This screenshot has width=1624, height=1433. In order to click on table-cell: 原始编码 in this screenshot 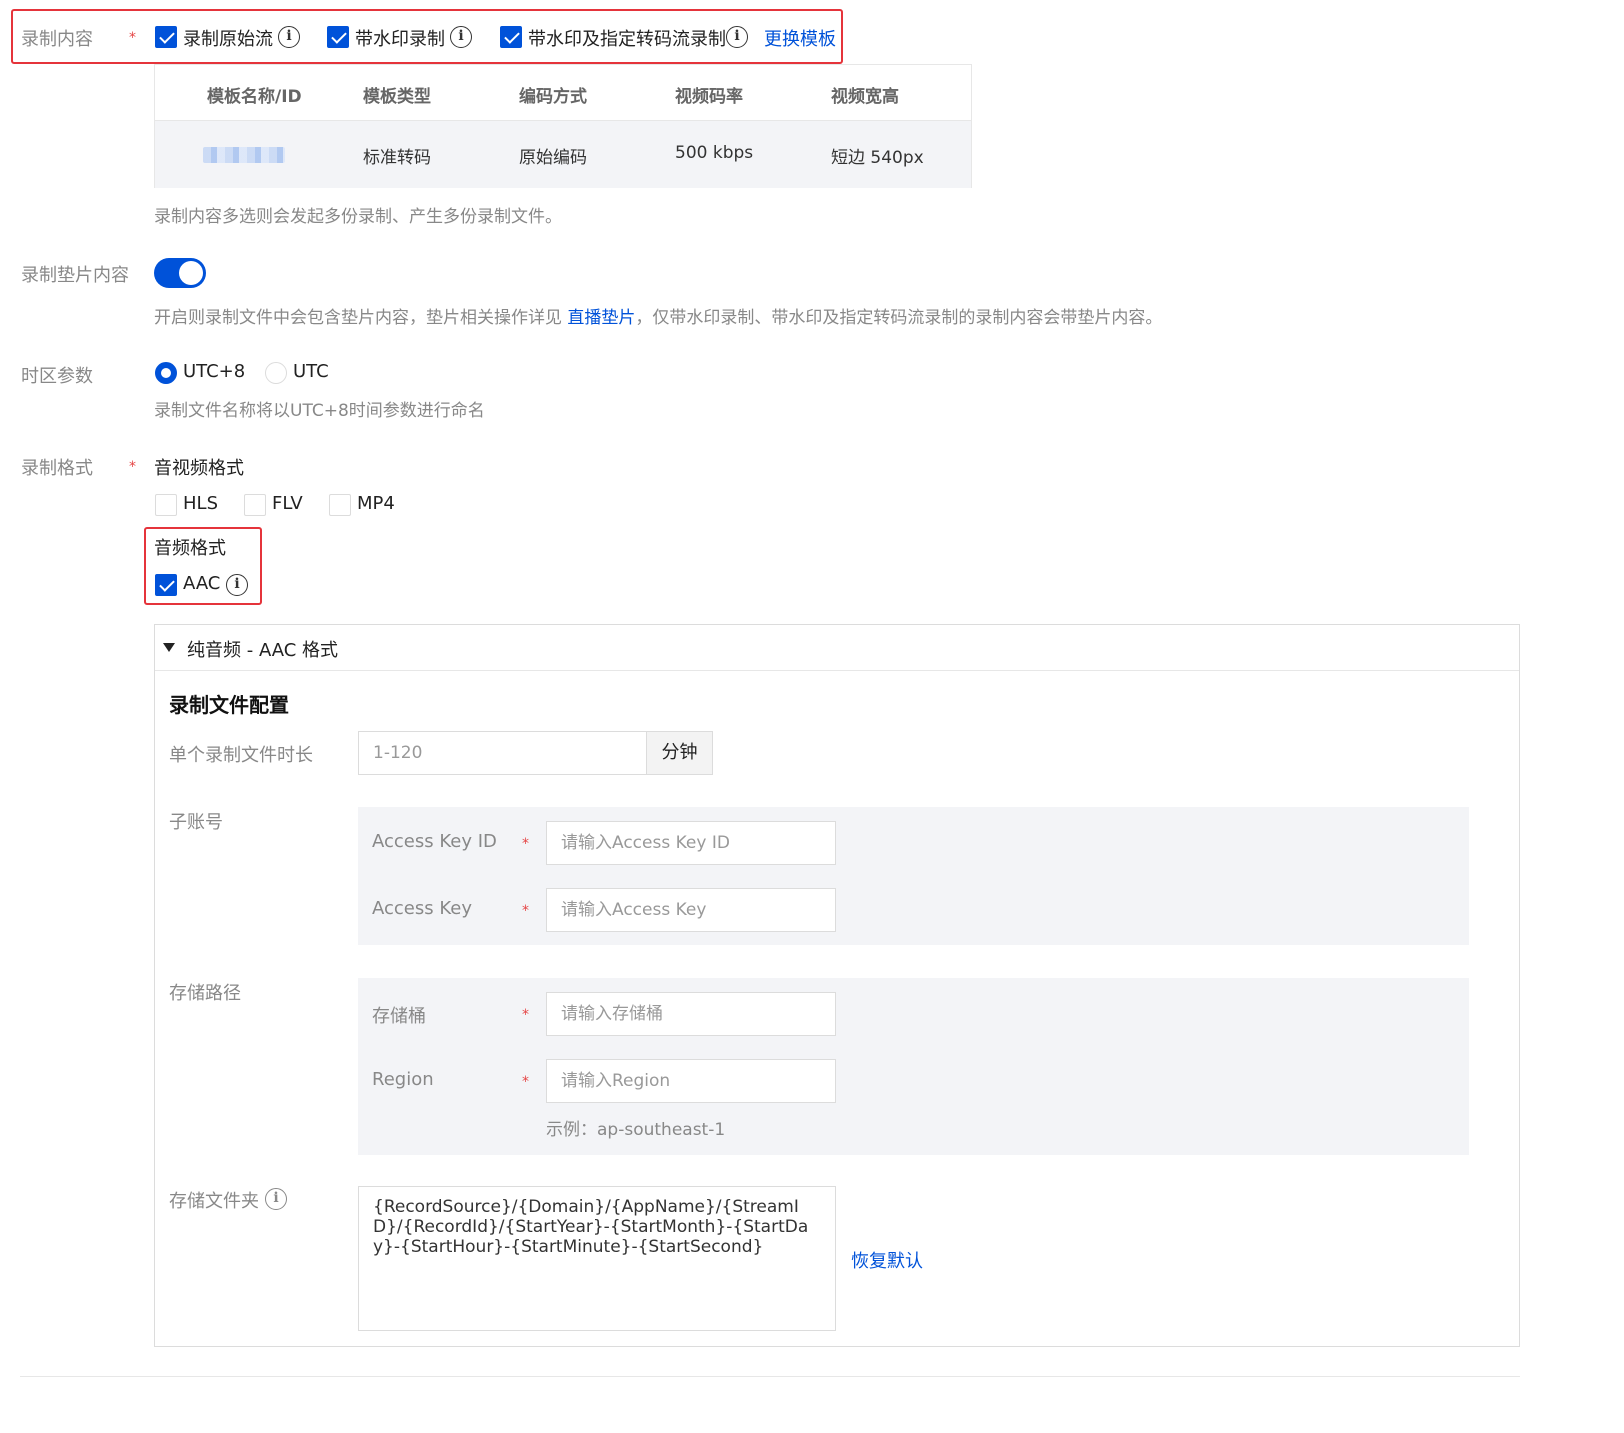, I will do `click(553, 158)`.